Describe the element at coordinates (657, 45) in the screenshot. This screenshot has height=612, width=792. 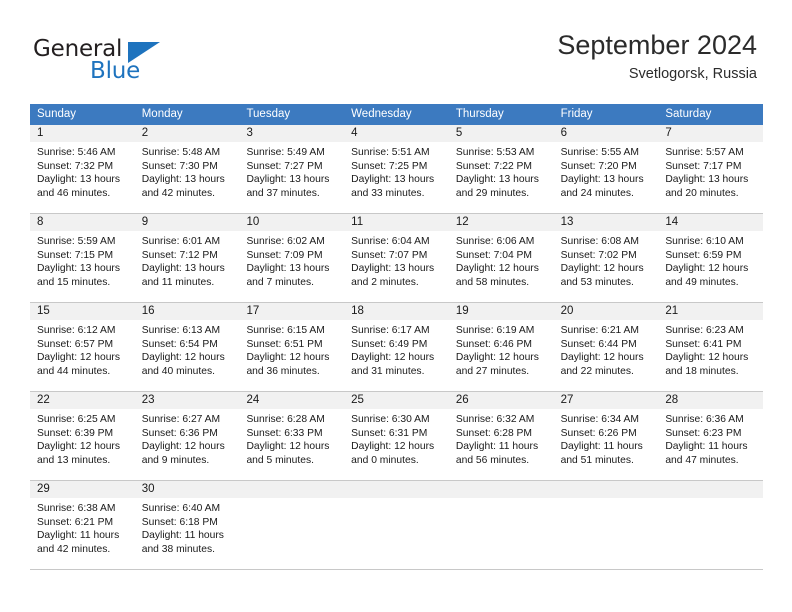
I see `page-title: September 2024` at that location.